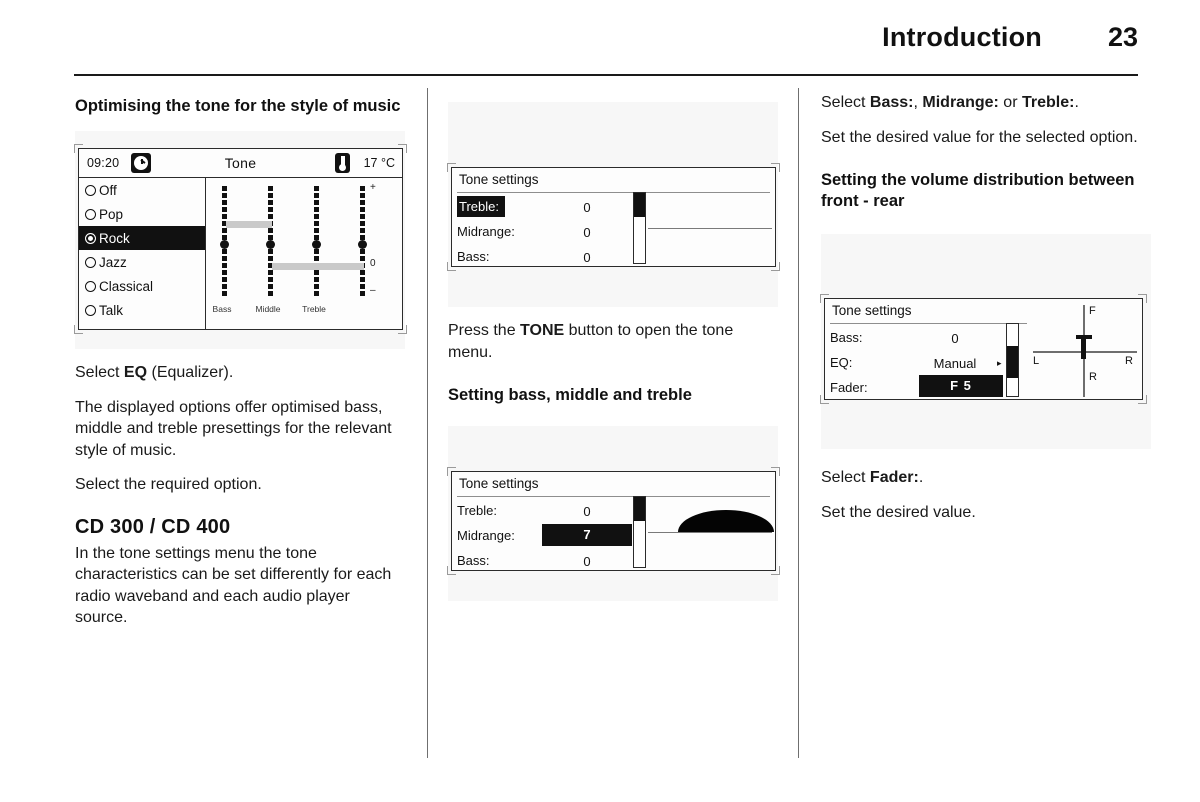 The image size is (1200, 802). What do you see at coordinates (427, 423) in the screenshot?
I see `column-divider-left` at bounding box center [427, 423].